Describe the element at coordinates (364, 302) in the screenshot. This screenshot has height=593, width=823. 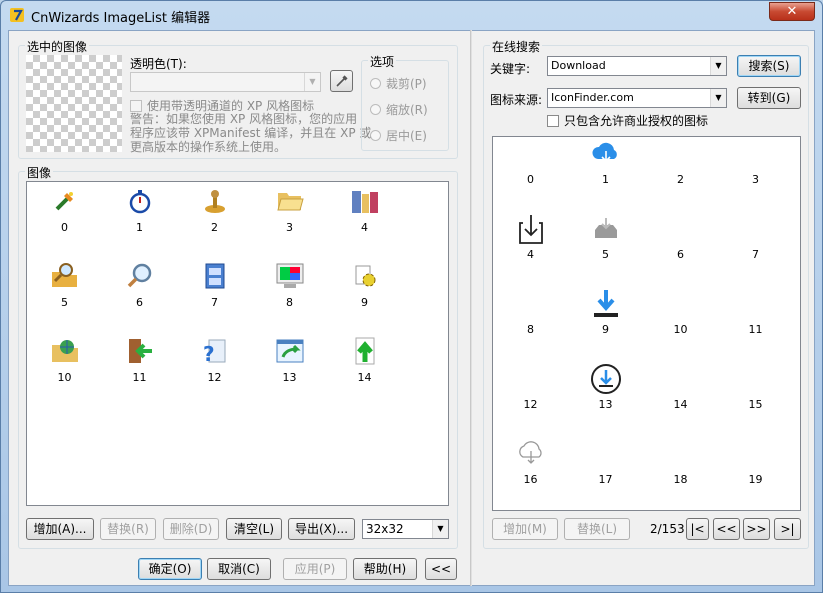
I see `image-item-label: 9` at that location.